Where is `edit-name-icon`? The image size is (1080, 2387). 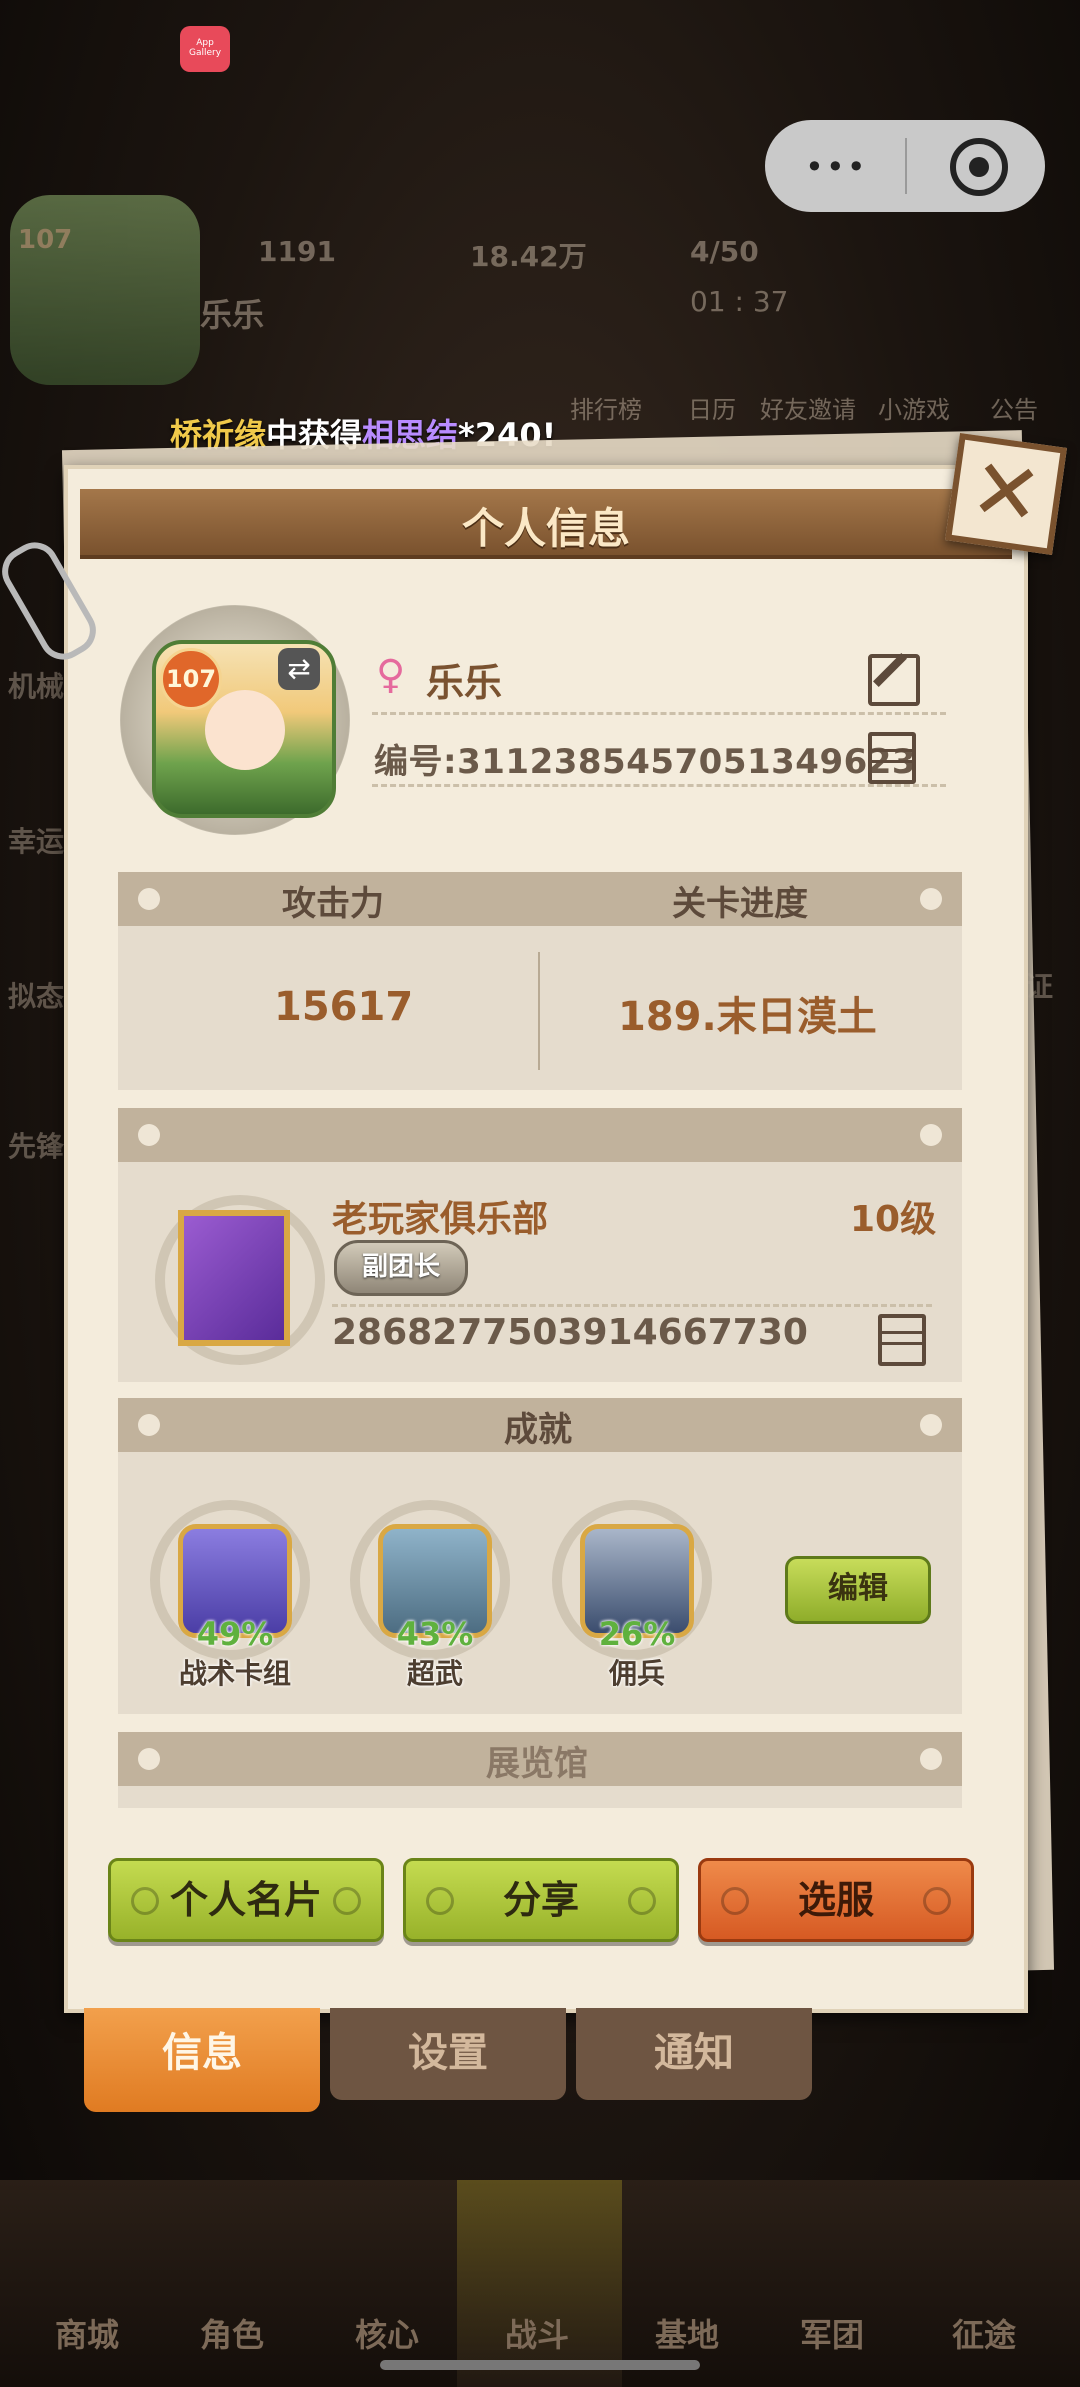
edit-name-icon is located at coordinates (894, 680).